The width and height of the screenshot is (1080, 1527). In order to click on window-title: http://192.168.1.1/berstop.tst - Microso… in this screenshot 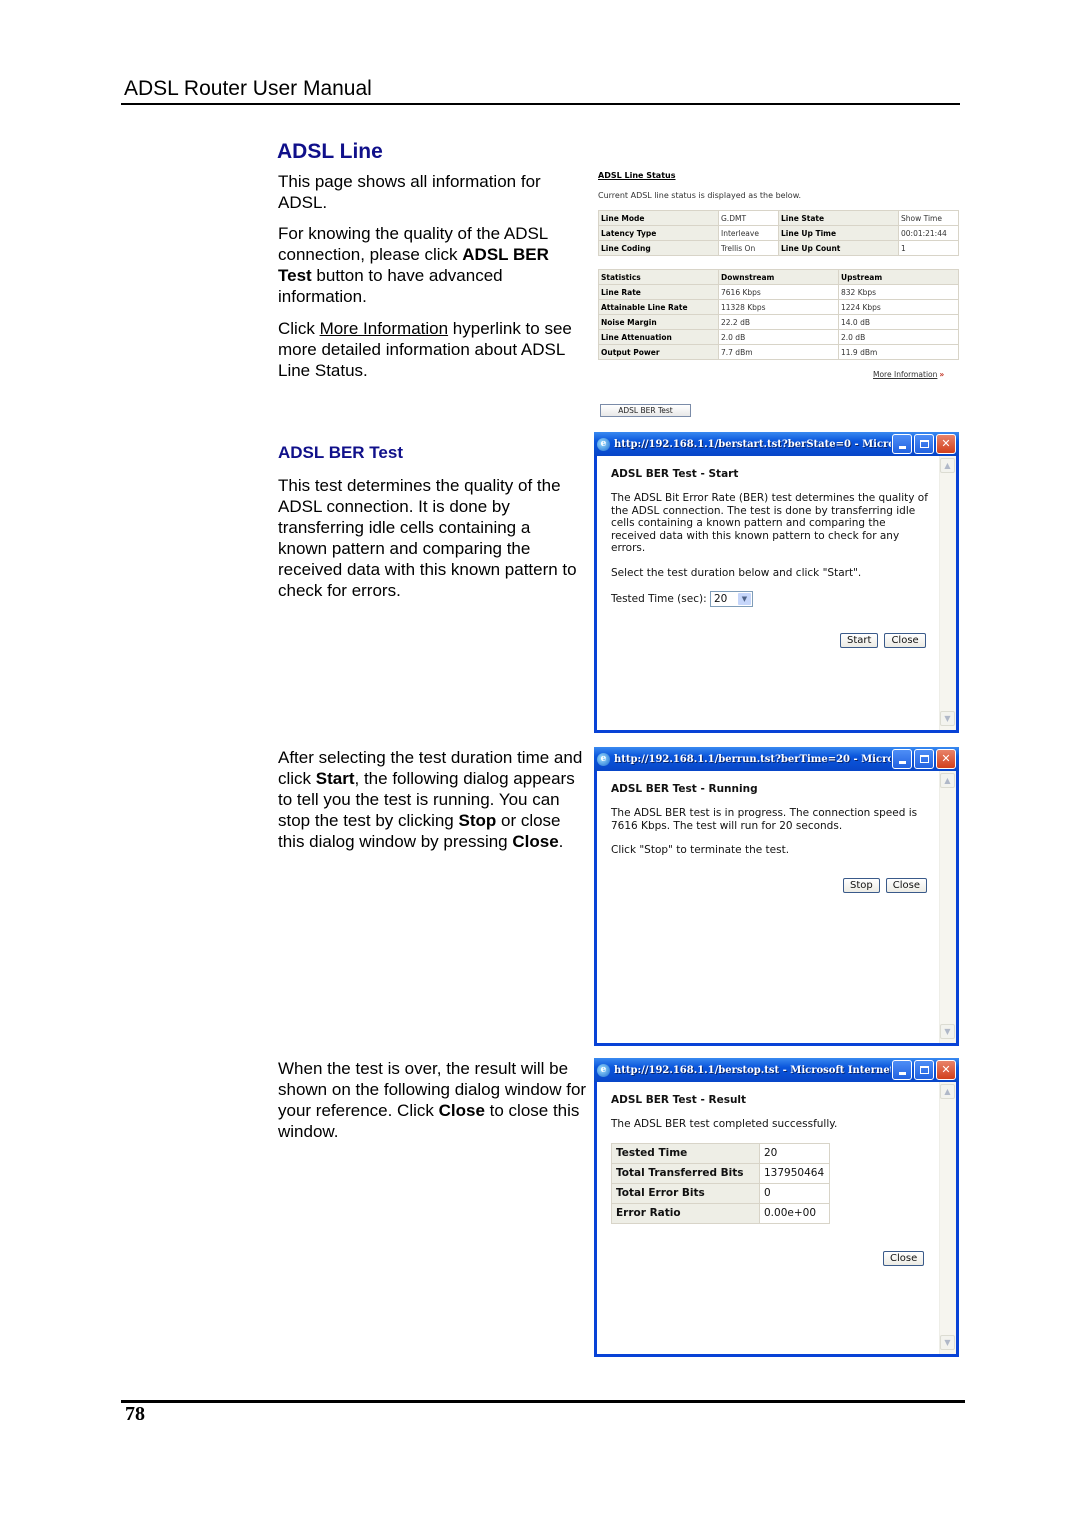, I will do `click(752, 1070)`.